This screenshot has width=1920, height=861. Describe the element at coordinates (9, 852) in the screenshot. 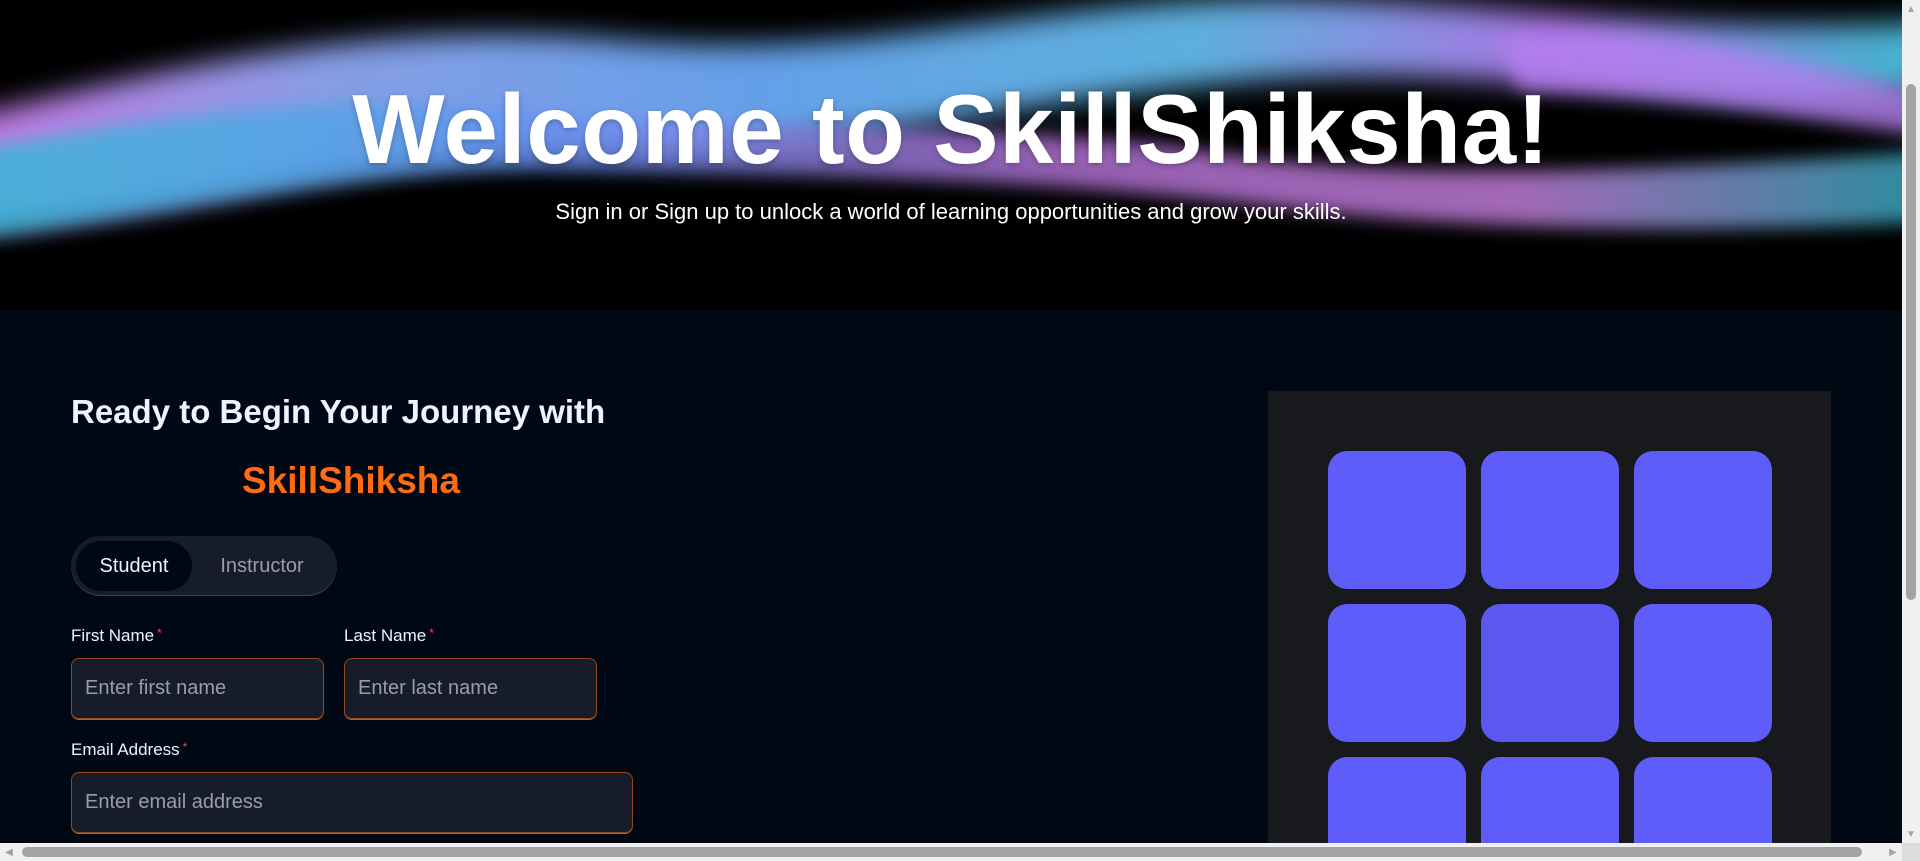

I see `scroll-left-arrow-icon: ◀` at that location.